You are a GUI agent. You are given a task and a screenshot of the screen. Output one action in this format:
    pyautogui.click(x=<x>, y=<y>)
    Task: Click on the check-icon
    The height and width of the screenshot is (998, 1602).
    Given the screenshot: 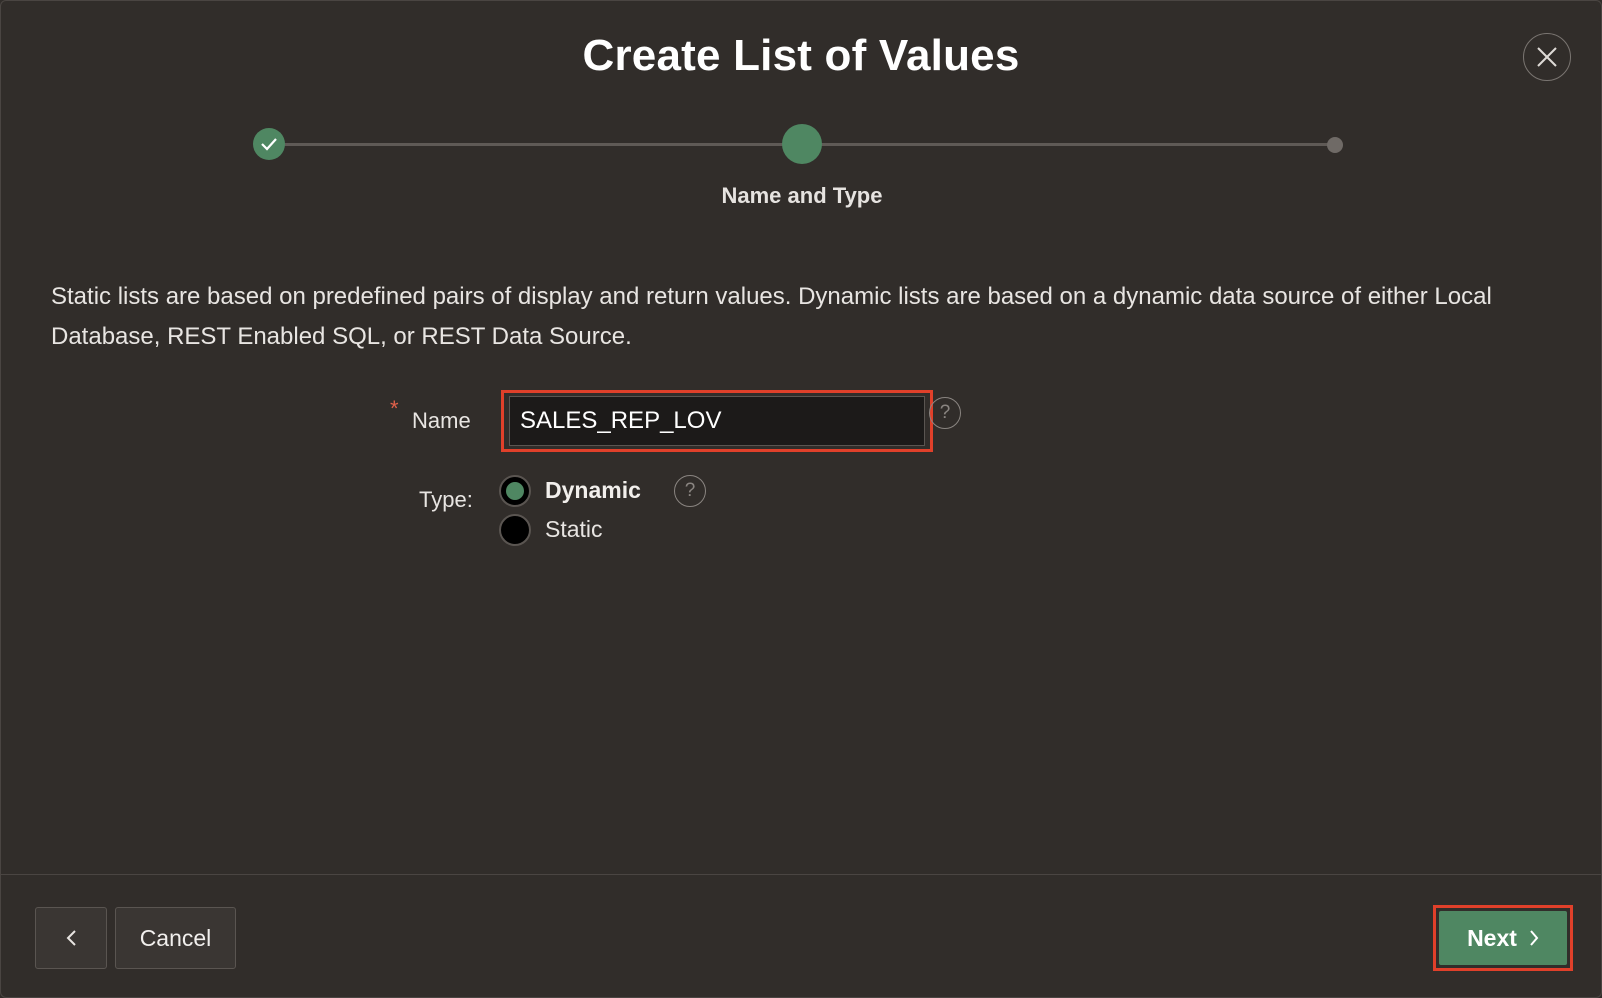 What is the action you would take?
    pyautogui.click(x=269, y=144)
    